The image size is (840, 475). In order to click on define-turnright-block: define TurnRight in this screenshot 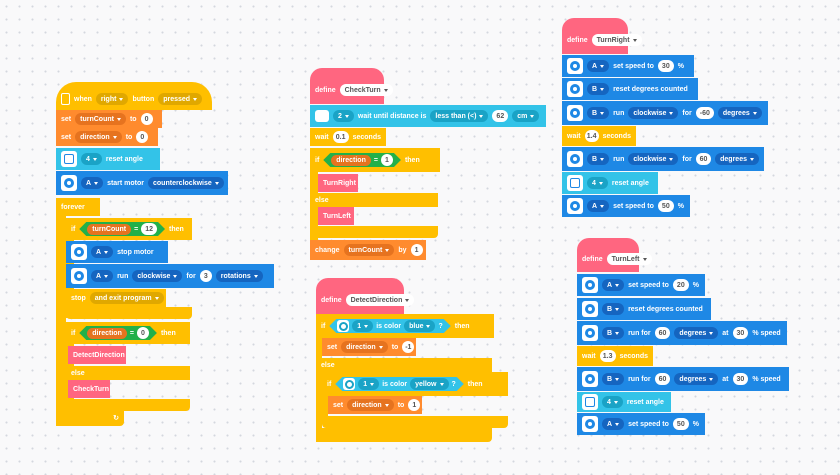, I will do `click(602, 36)`.